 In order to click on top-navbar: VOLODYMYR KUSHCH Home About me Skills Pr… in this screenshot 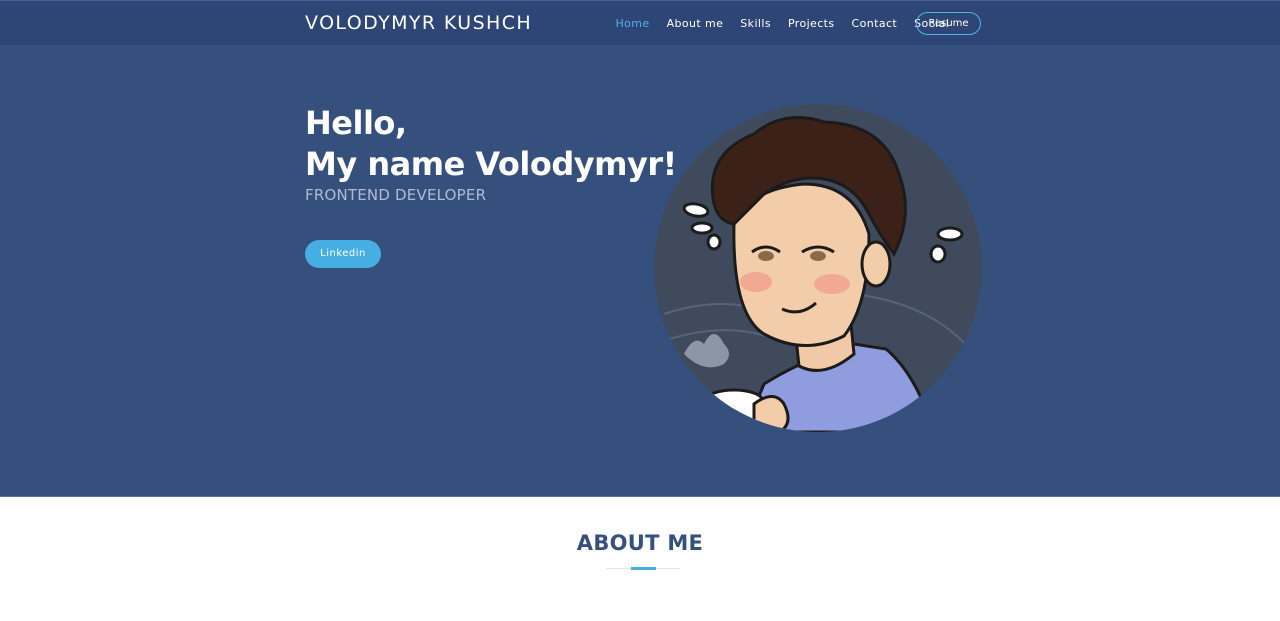, I will do `click(640, 22)`.